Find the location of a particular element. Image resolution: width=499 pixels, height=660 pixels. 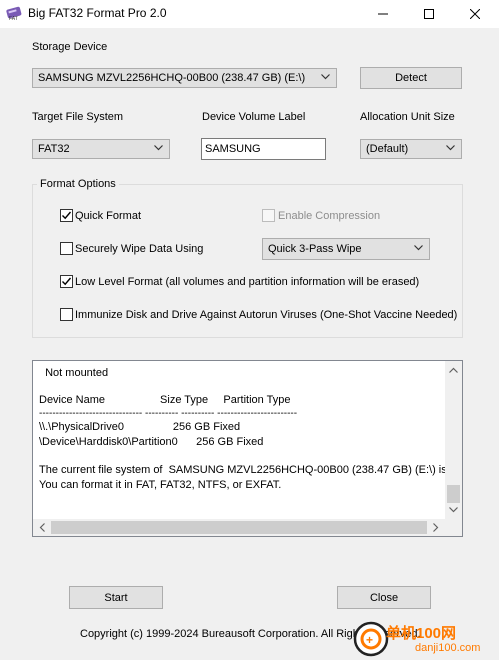

wipe-method-select: Quick 3-Pass Wipe is located at coordinates (346, 249).